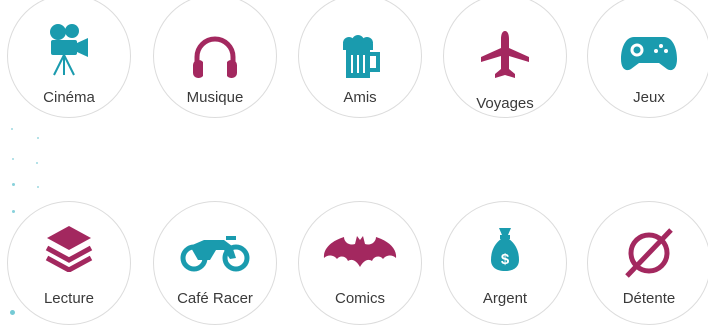  What do you see at coordinates (505, 298) in the screenshot?
I see `interest-label: Argent` at bounding box center [505, 298].